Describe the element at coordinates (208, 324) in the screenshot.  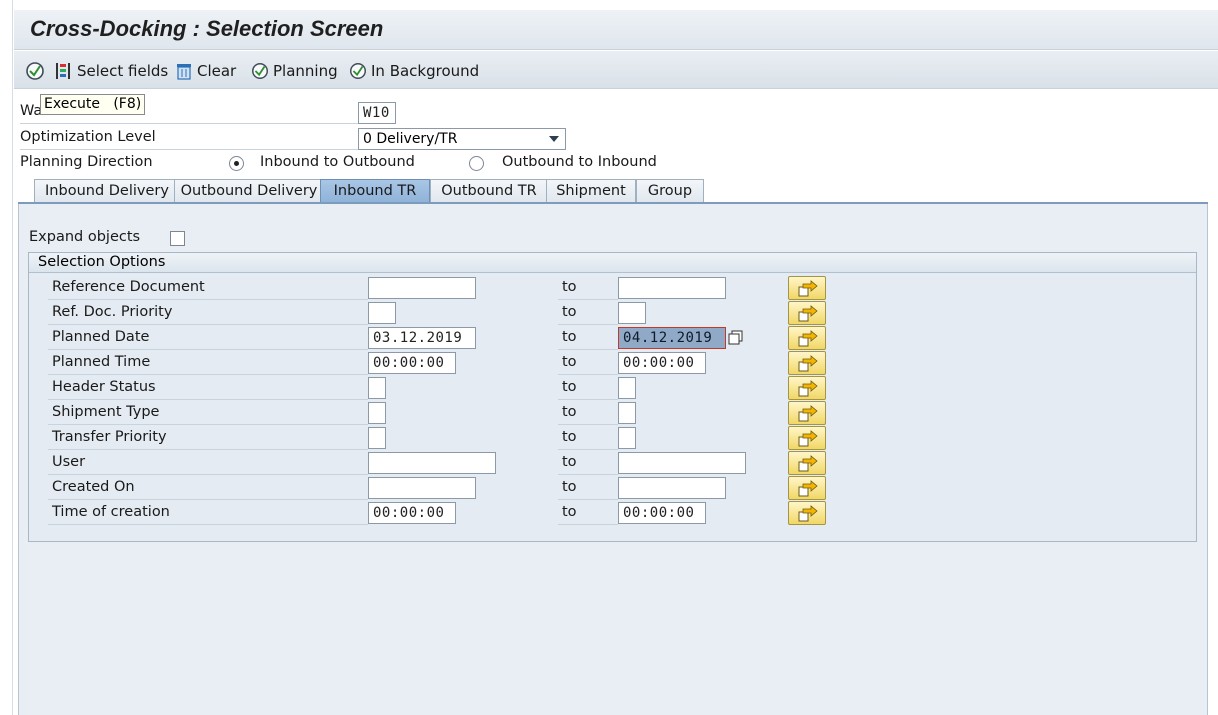
I see `ref-doc-priority-underline` at that location.